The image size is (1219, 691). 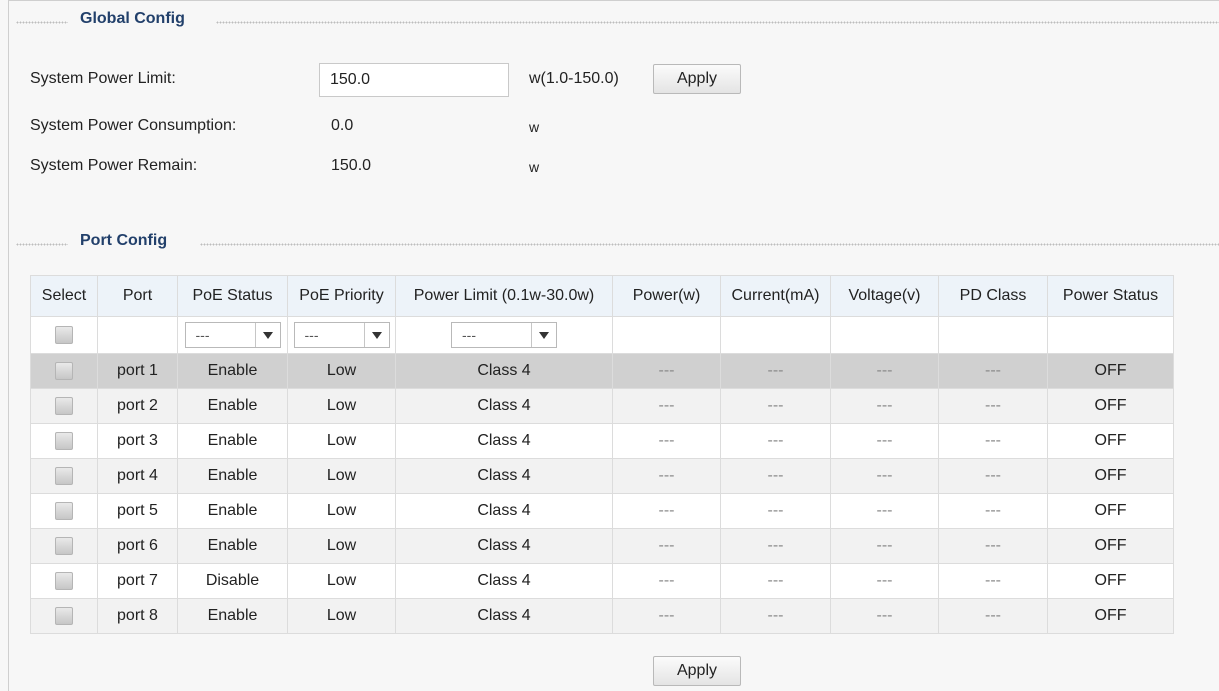 I want to click on system-power-remain-value: 150.0, so click(x=351, y=165).